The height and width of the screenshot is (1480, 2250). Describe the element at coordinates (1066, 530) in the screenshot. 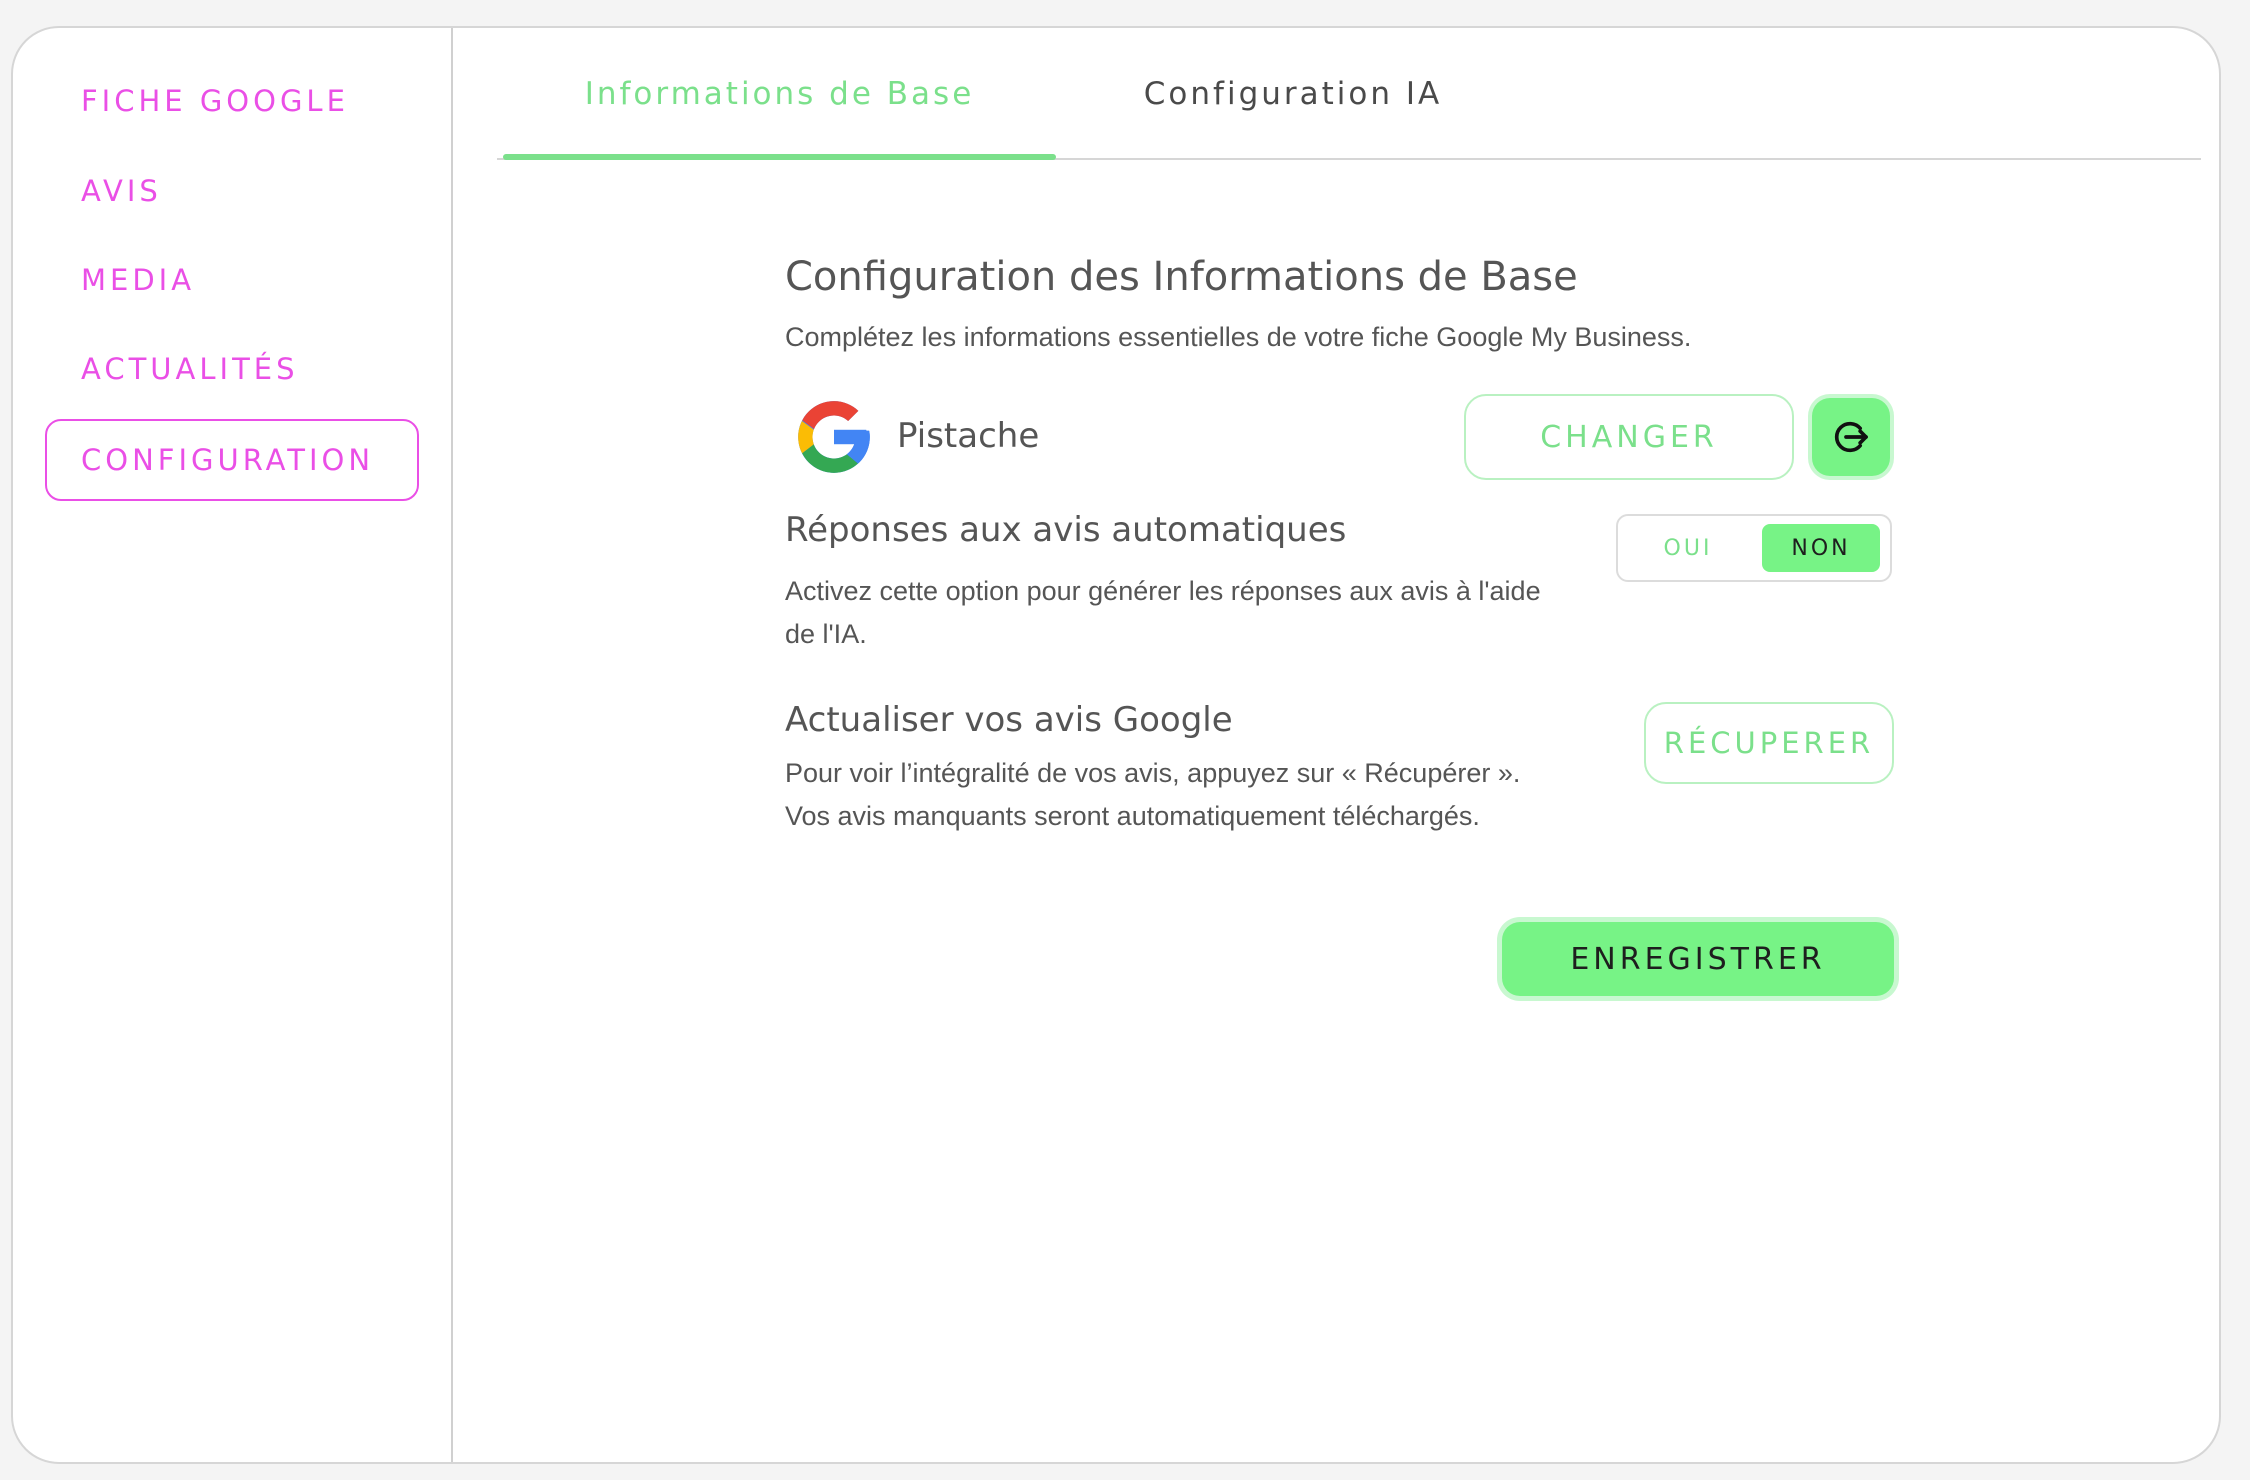

I see `auto-reply-title: Réponses aux avis automatiques` at that location.